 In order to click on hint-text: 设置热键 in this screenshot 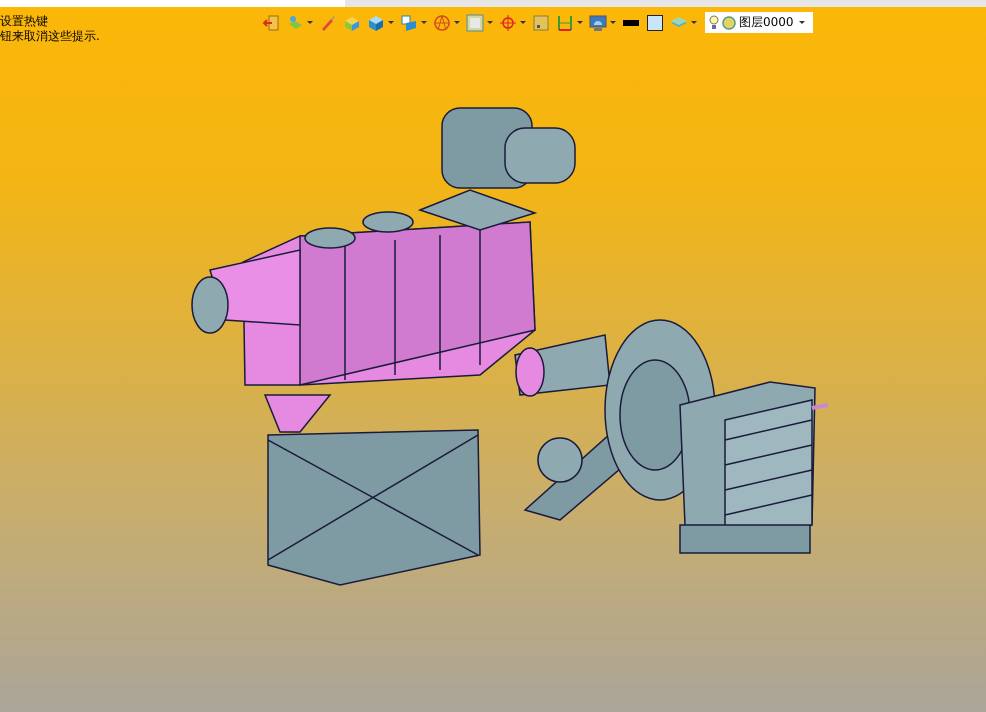, I will do `click(24, 21)`.